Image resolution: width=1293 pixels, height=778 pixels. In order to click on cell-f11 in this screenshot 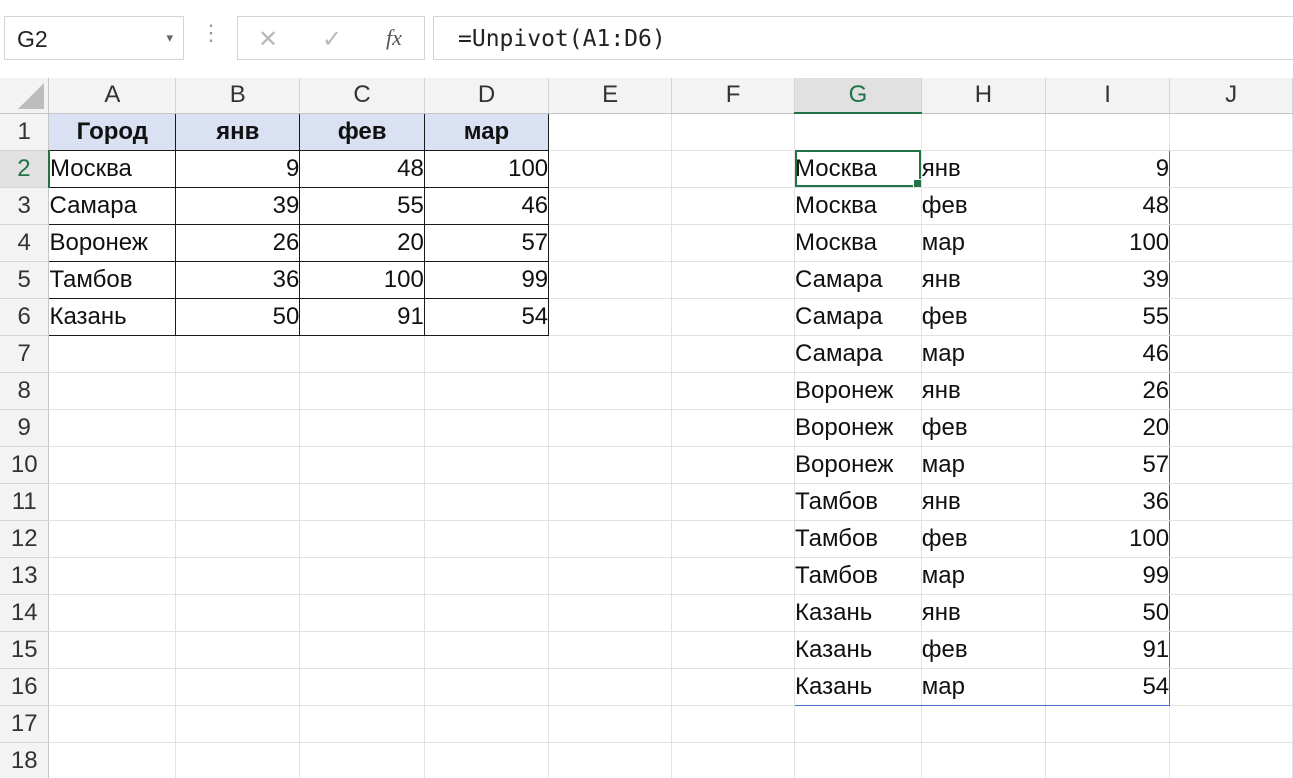, I will do `click(733, 502)`.